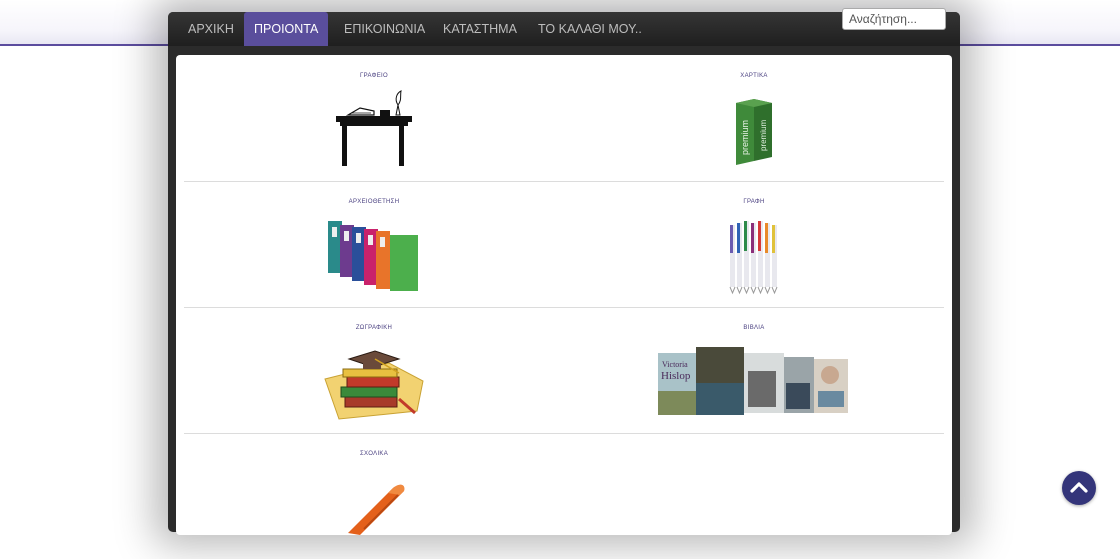 Image resolution: width=1120 pixels, height=559 pixels. Describe the element at coordinates (374, 128) in the screenshot. I see `desk-icon` at that location.